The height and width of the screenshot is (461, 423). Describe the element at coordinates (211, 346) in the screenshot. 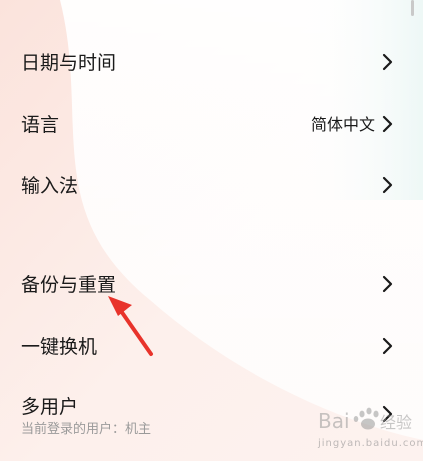

I see `settings-item-phone-clone: 一键换机` at that location.